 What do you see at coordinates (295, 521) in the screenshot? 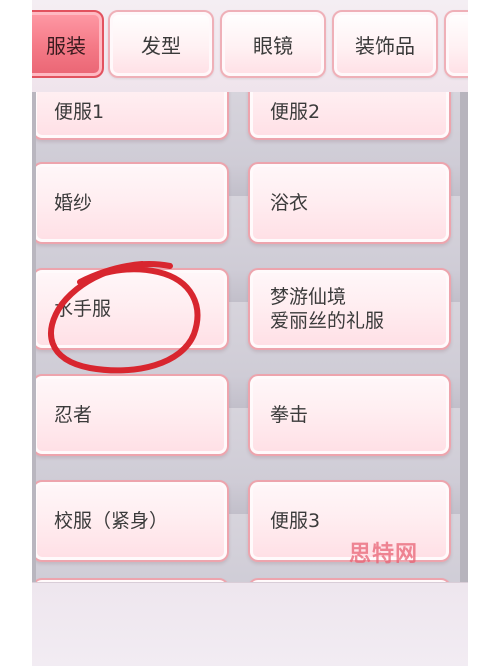
I see `outfit-label: 便服3` at bounding box center [295, 521].